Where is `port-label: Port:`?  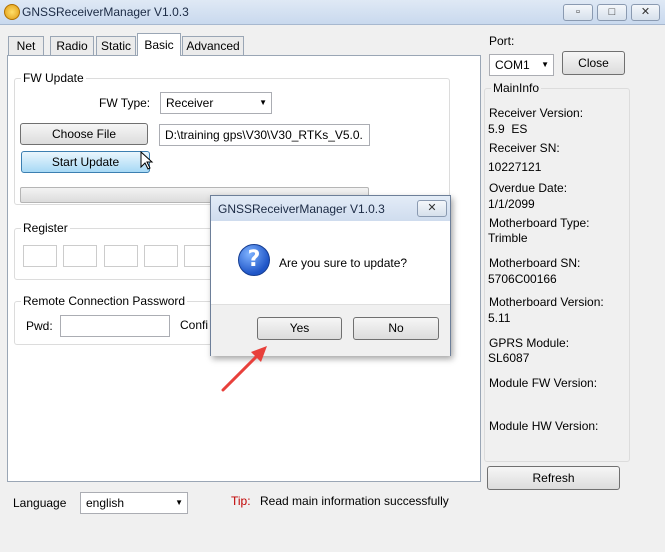 port-label: Port: is located at coordinates (502, 41).